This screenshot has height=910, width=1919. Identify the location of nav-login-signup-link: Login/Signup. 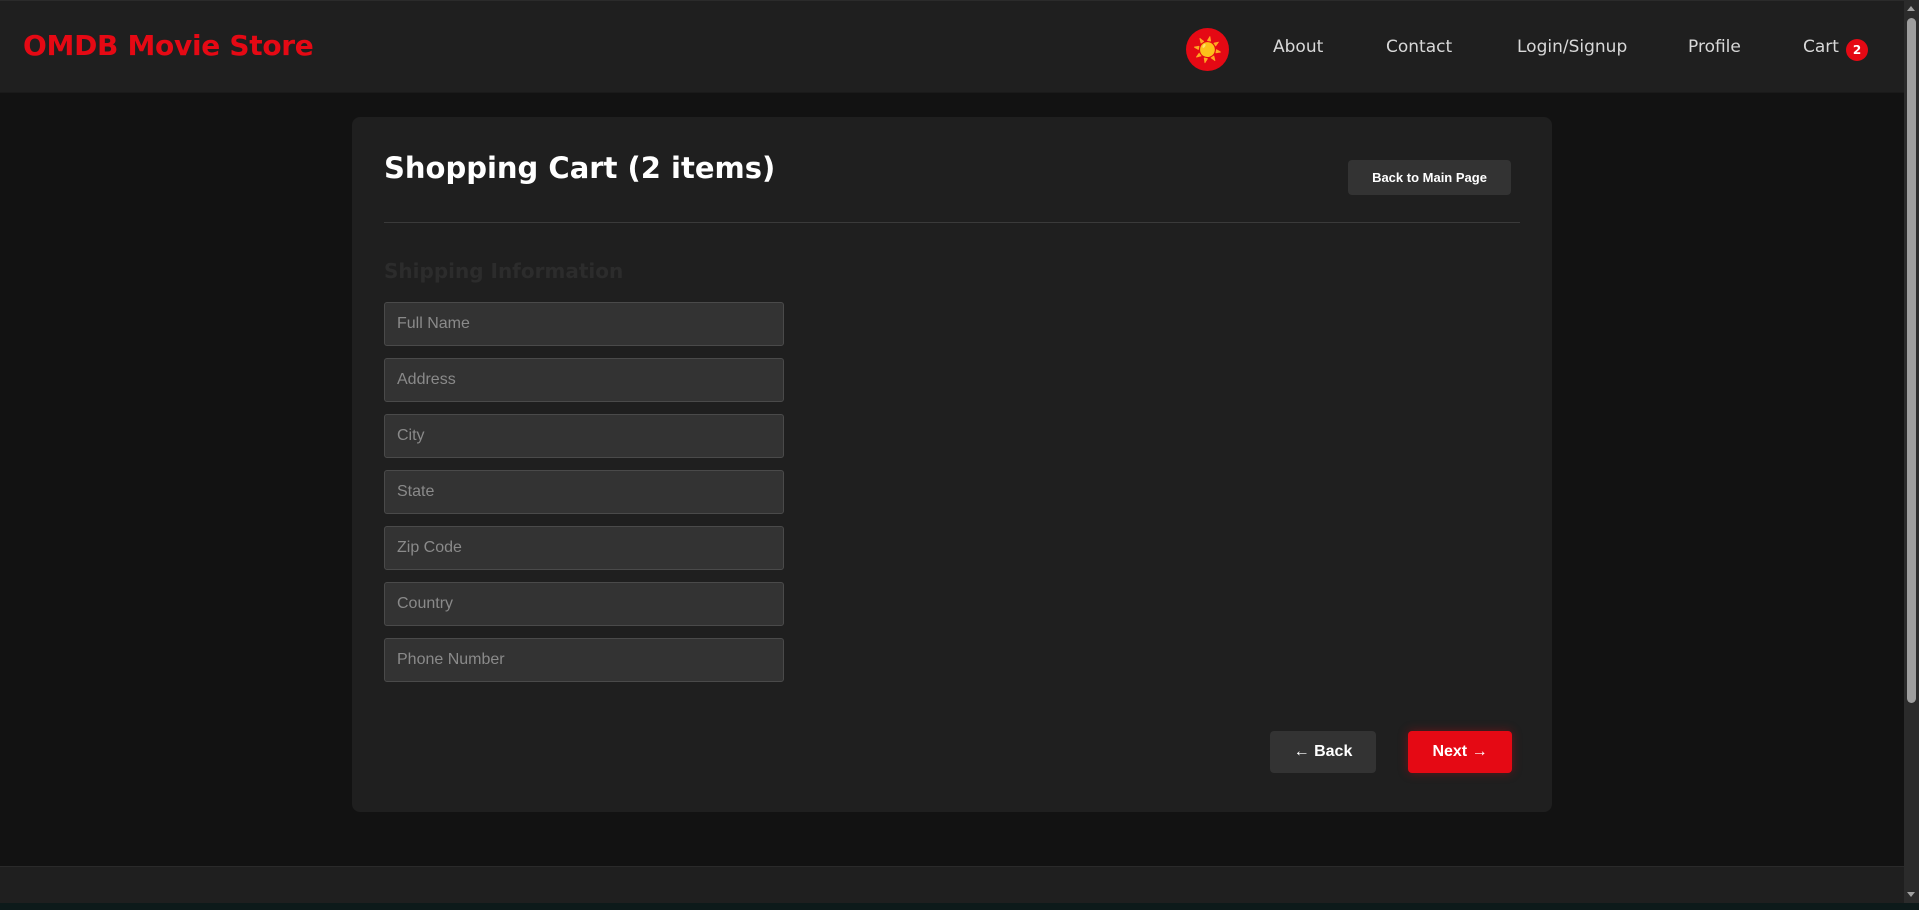
(1572, 47).